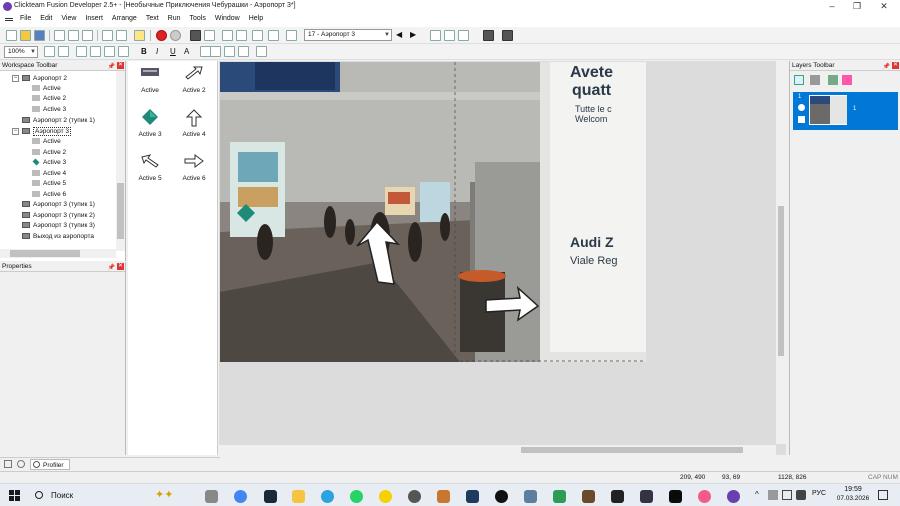 Image resolution: width=900 pixels, height=506 pixels. What do you see at coordinates (21, 464) in the screenshot?
I see `search-icon` at bounding box center [21, 464].